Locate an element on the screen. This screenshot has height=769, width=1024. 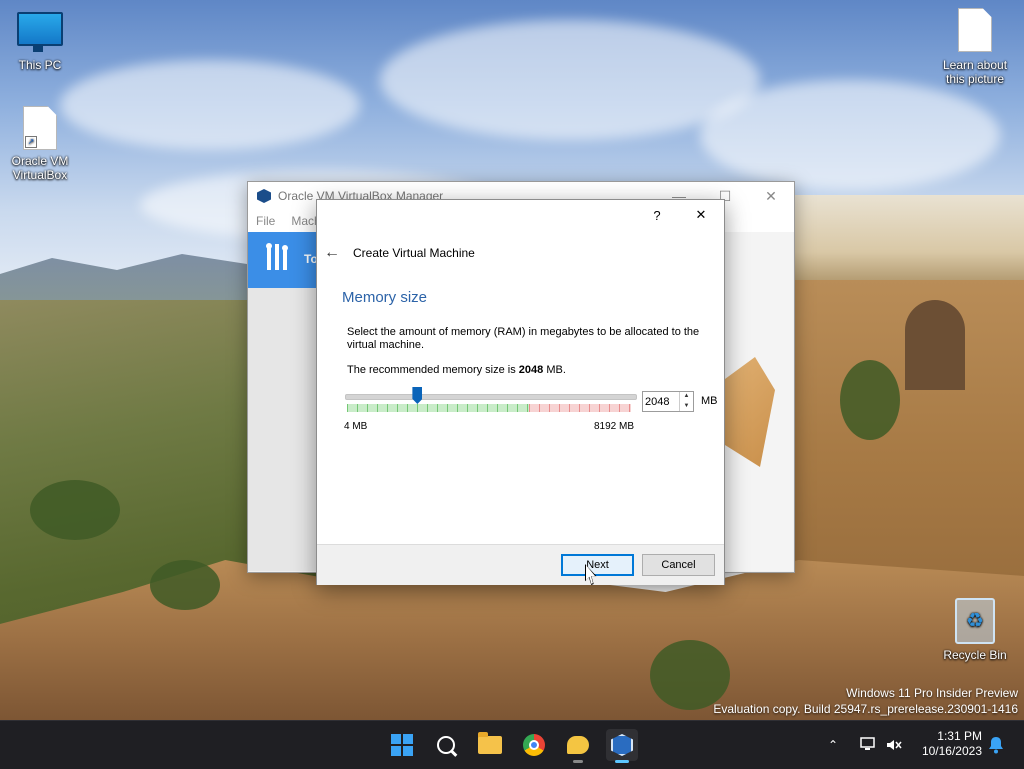
slider-max-label: 8192 MB is located at coordinates (614, 426).